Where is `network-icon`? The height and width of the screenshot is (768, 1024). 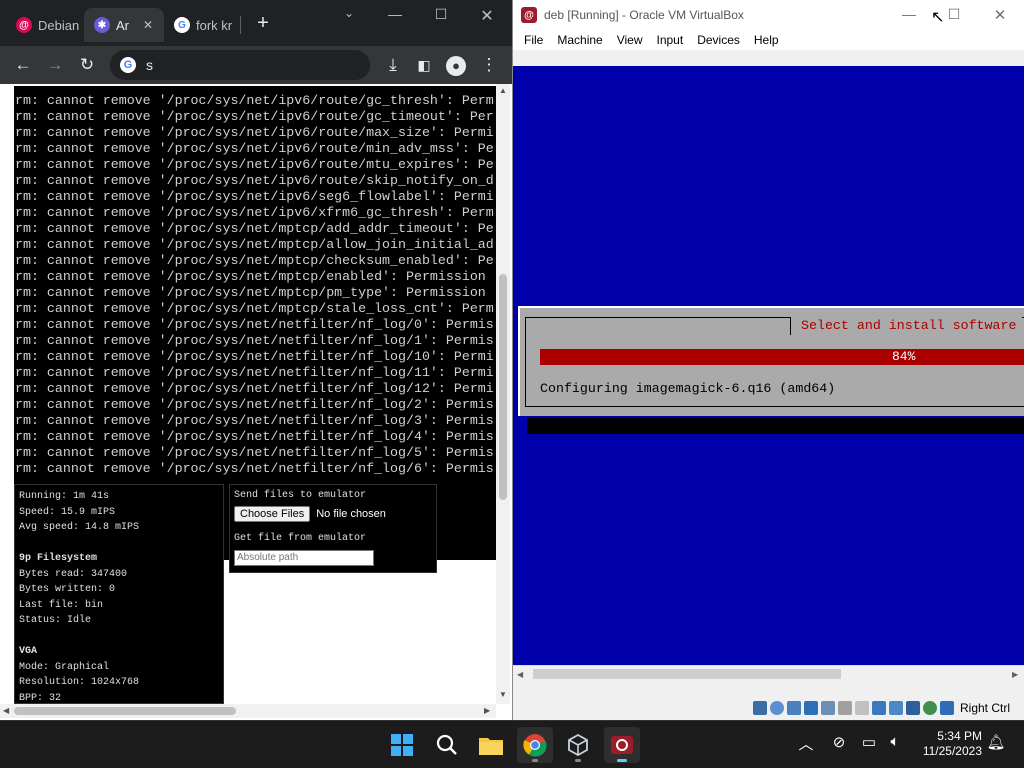 network-icon is located at coordinates (810, 708).